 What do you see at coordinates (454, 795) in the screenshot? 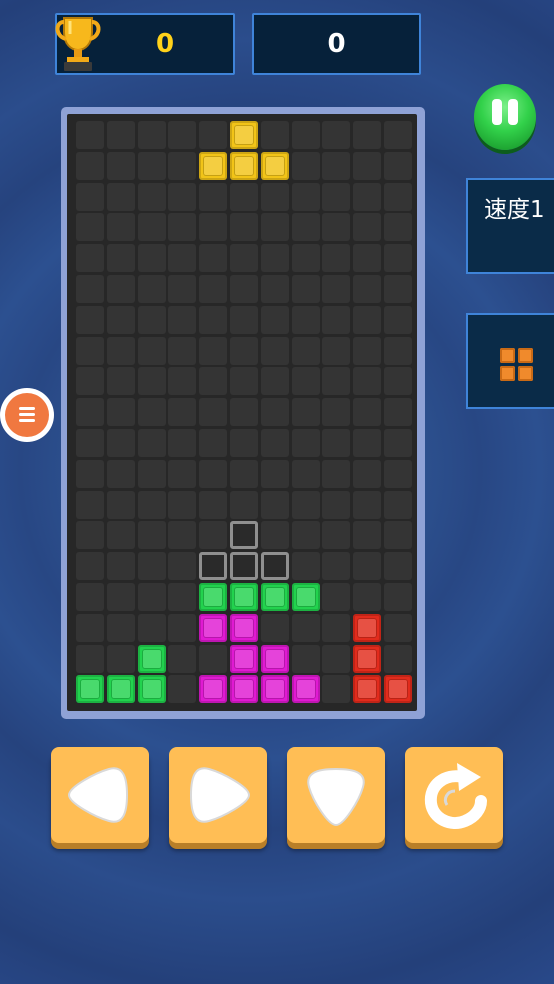
I see `rotate-button` at bounding box center [454, 795].